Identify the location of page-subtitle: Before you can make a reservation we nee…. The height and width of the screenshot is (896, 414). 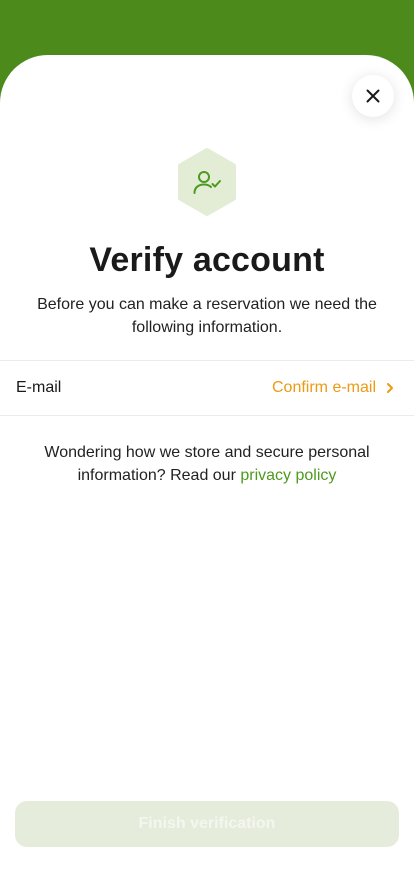
(207, 316).